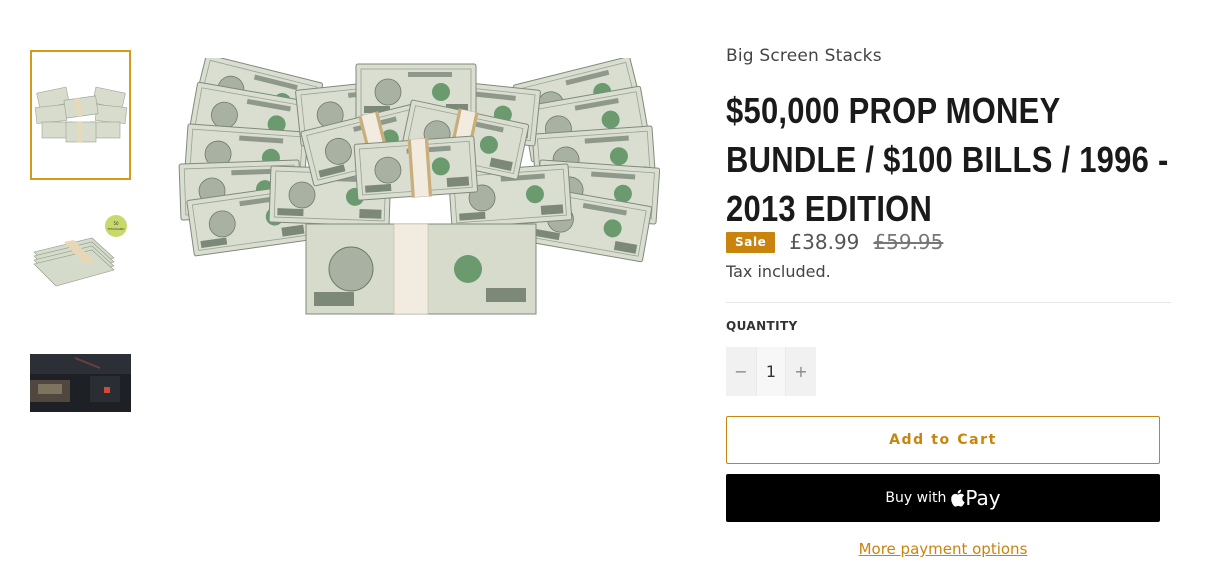 The height and width of the screenshot is (578, 1225). I want to click on thumbnail-1-selected, so click(80, 115).